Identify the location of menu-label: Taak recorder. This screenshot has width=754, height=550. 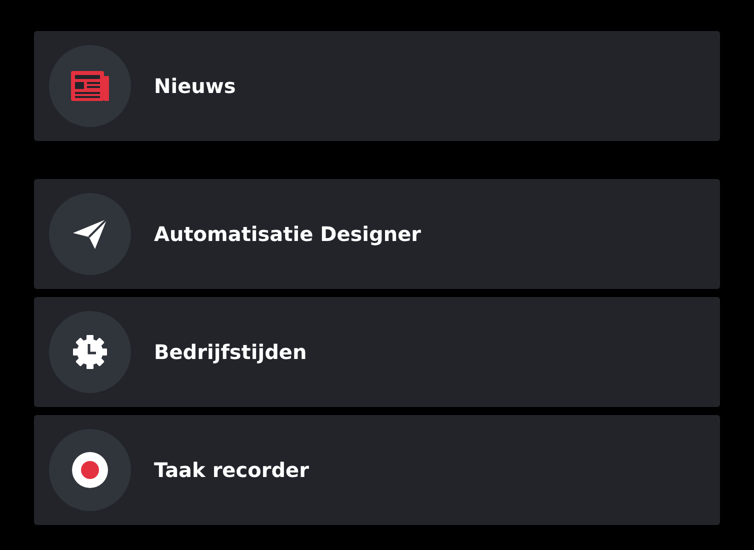
(231, 470).